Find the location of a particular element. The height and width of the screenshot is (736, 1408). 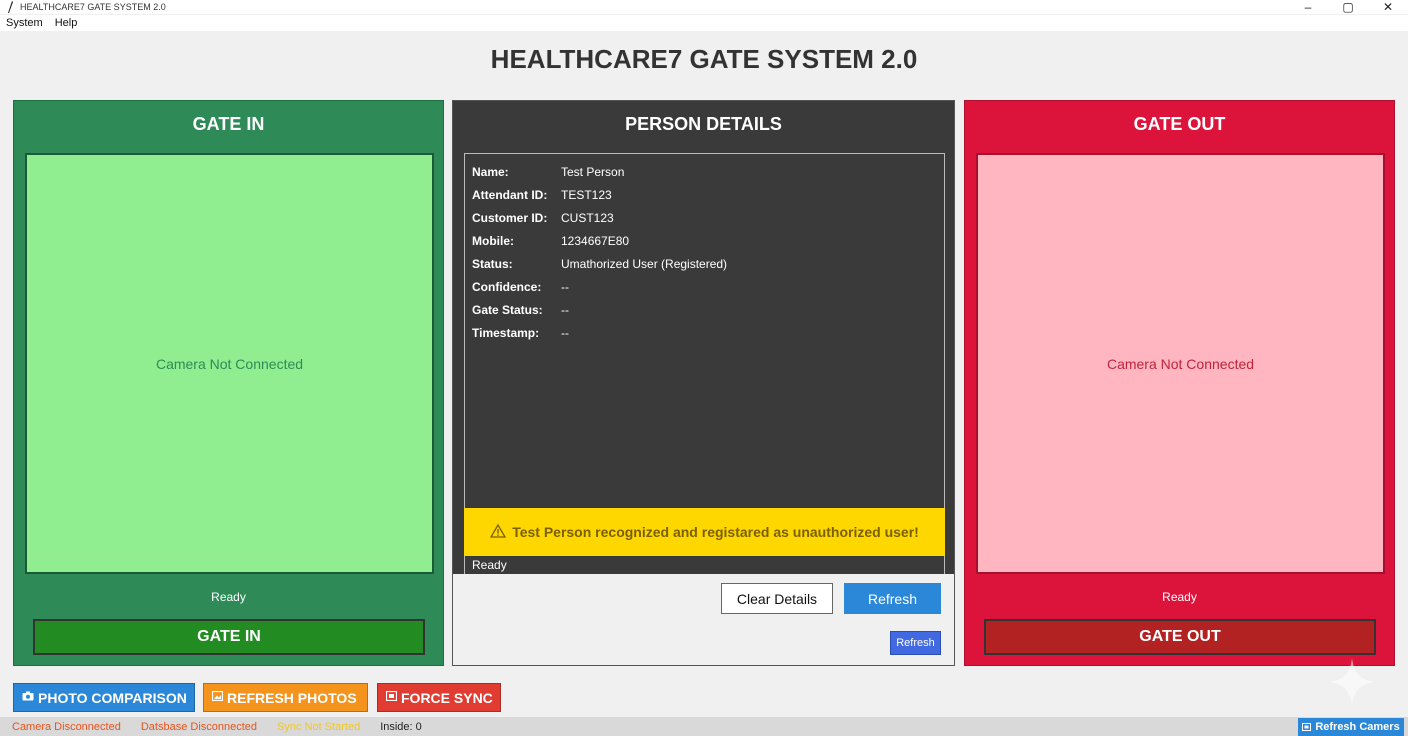

person-status-line: Ready is located at coordinates (704, 565).